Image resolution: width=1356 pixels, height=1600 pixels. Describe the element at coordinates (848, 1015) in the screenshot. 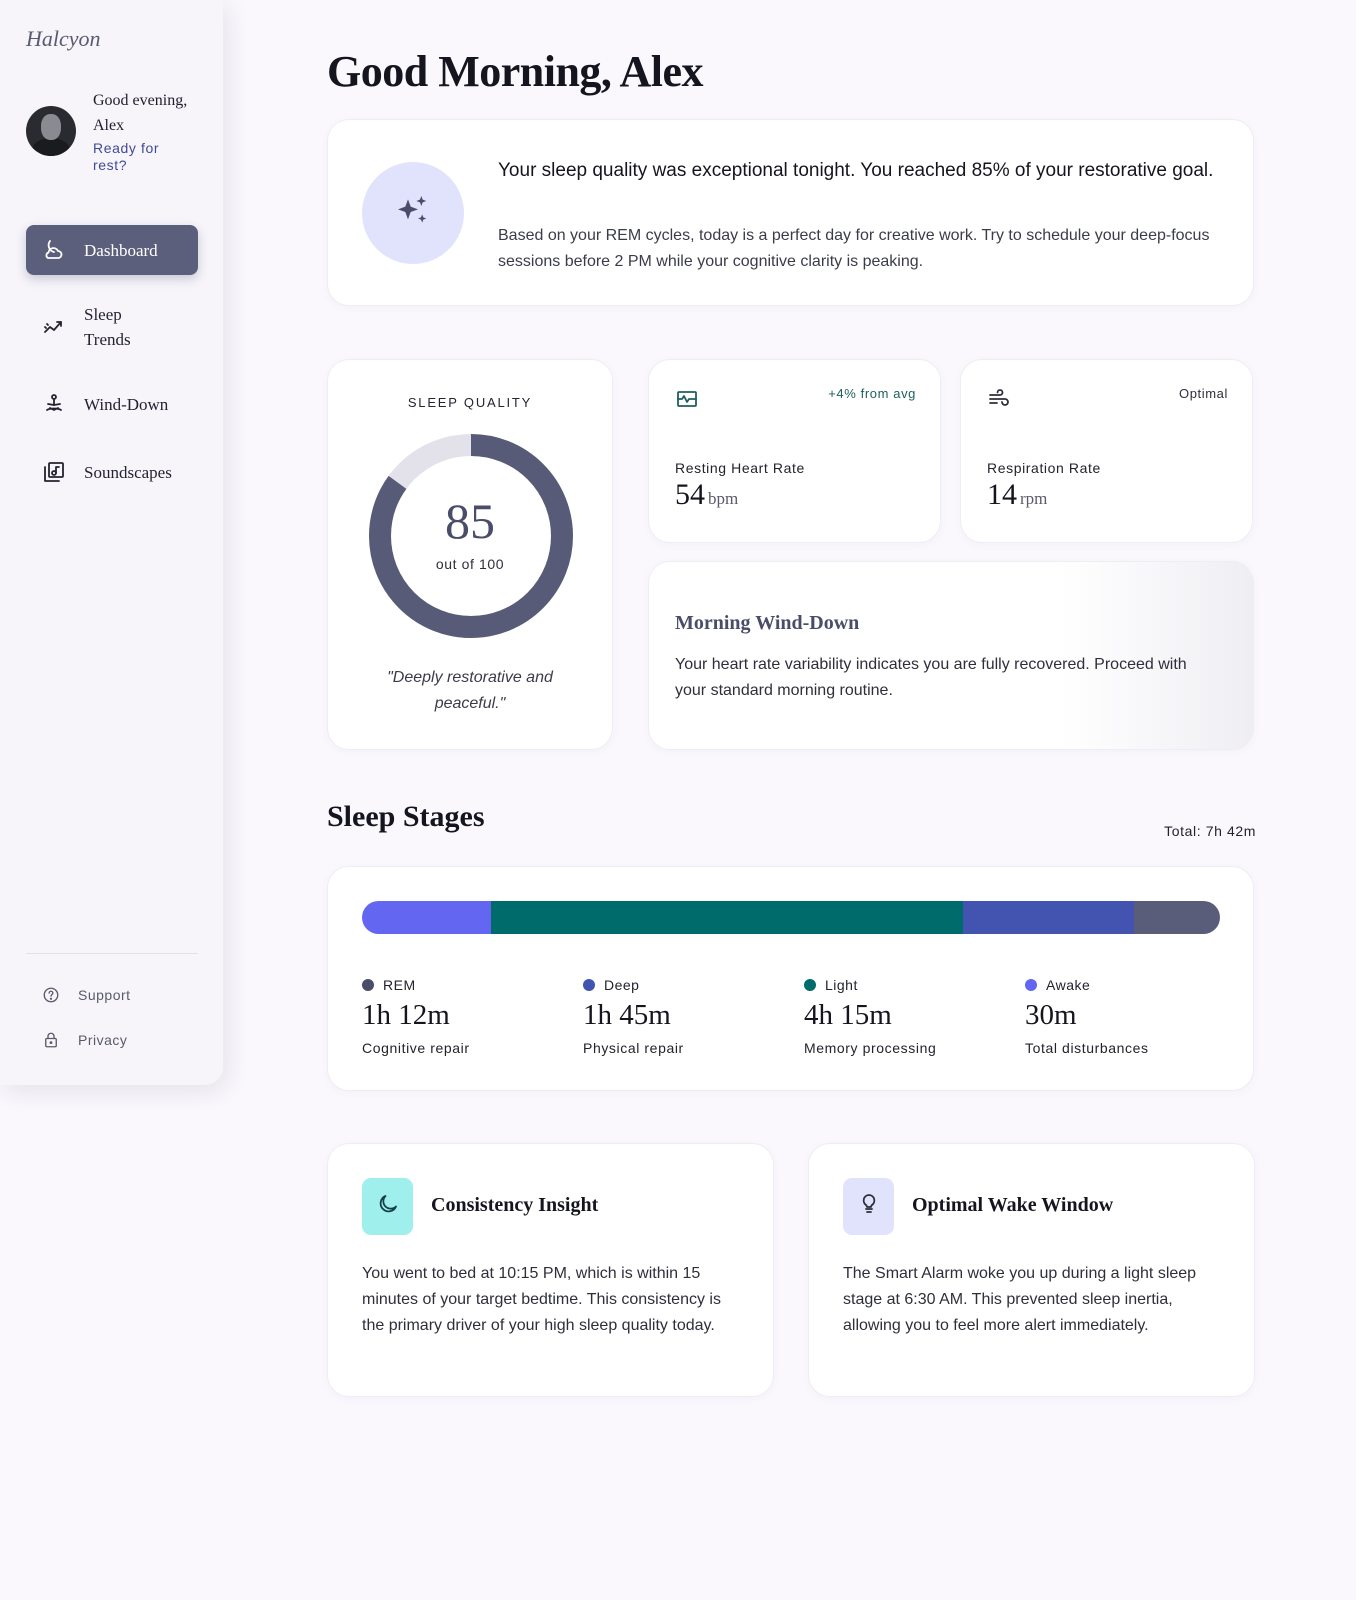

I see `stage-duration: 4h 15m` at that location.